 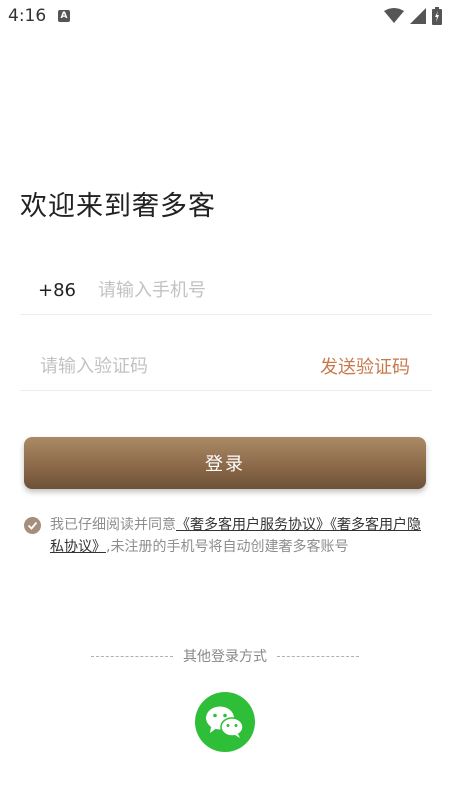 What do you see at coordinates (394, 15) in the screenshot?
I see `wifi-icon` at bounding box center [394, 15].